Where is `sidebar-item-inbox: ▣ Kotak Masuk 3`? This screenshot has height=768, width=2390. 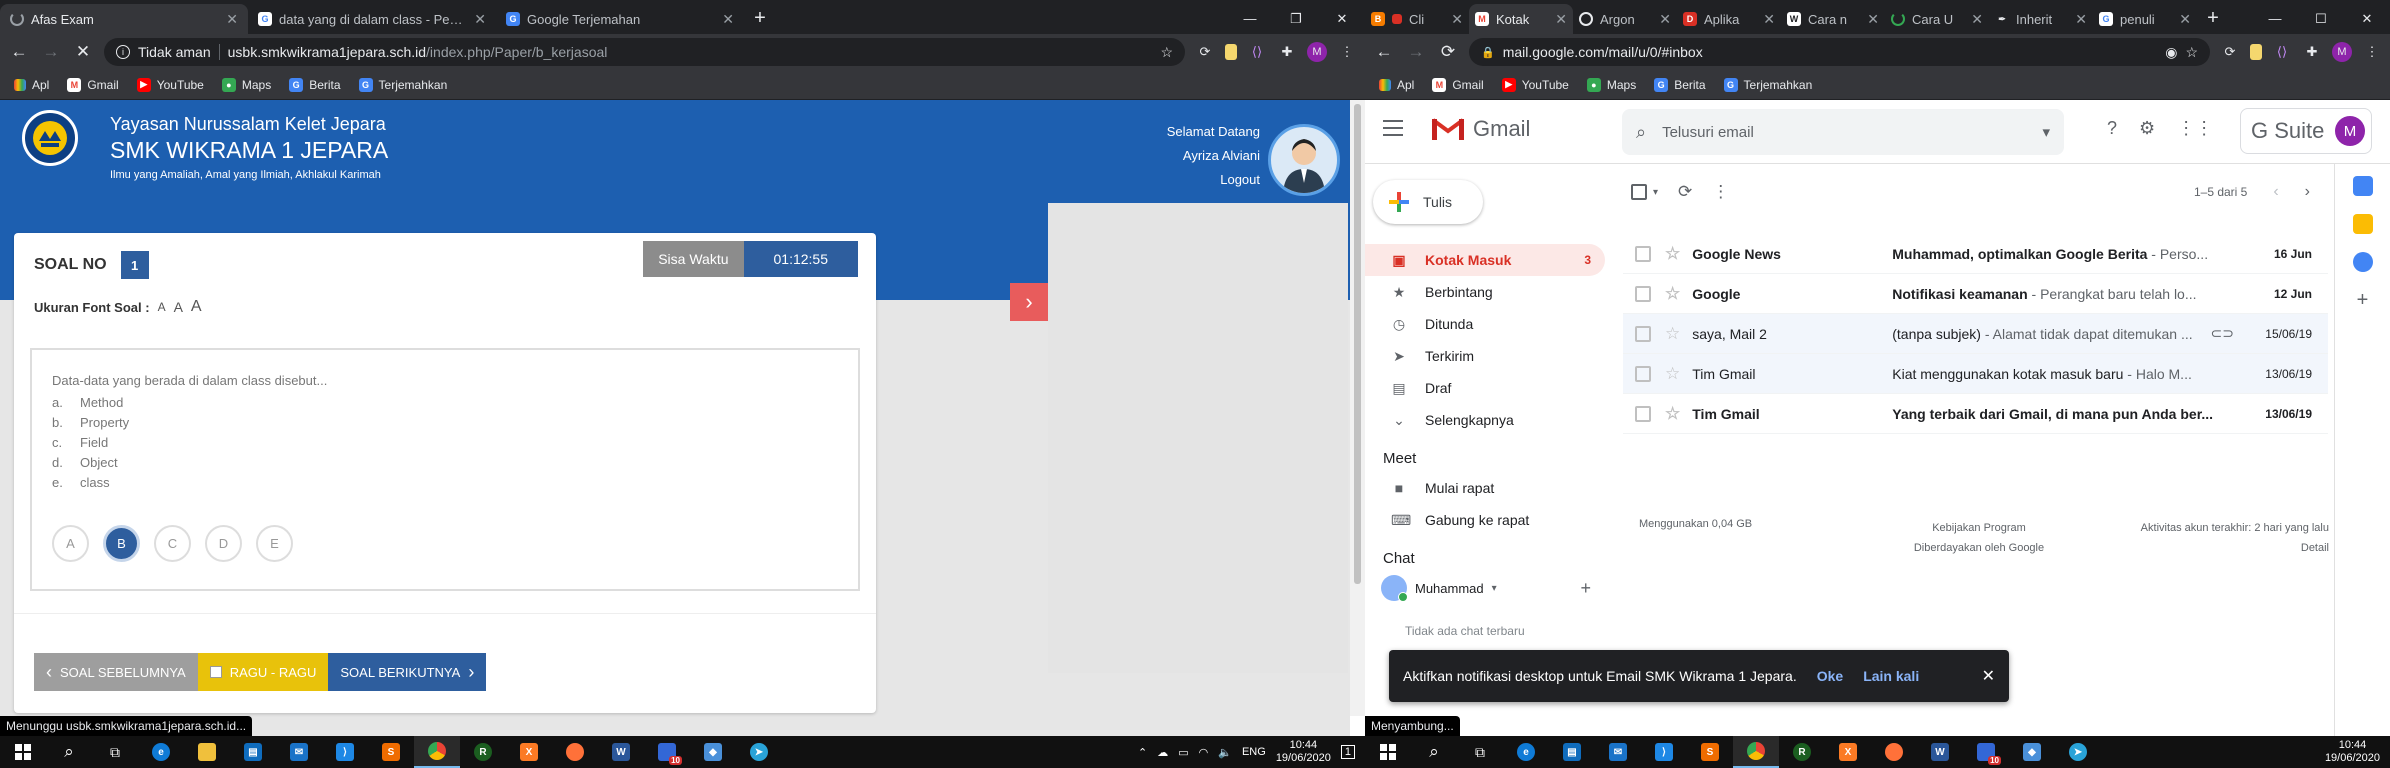
sidebar-item-inbox: ▣ Kotak Masuk 3 is located at coordinates (1485, 260).